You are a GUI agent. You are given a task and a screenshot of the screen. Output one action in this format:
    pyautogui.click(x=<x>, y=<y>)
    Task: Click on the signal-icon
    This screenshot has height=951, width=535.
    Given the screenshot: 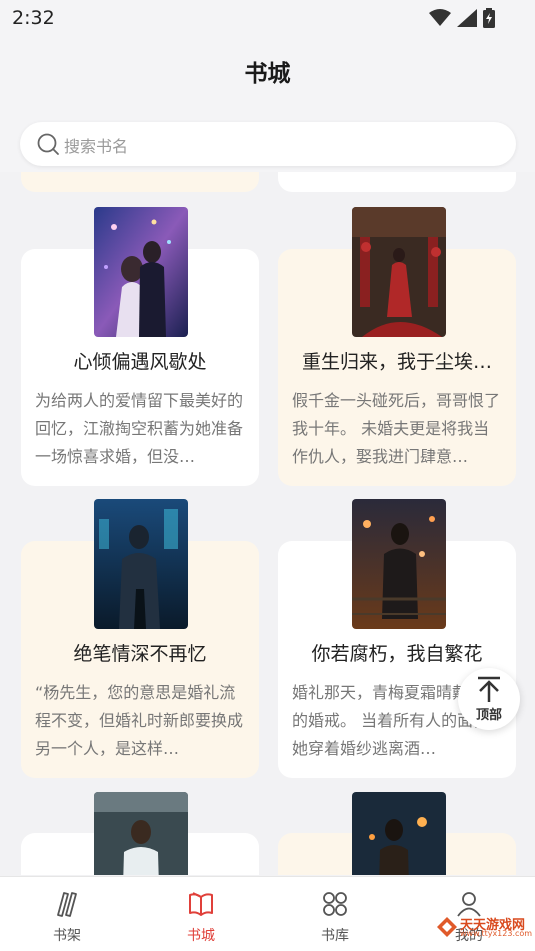 What is the action you would take?
    pyautogui.click(x=467, y=18)
    